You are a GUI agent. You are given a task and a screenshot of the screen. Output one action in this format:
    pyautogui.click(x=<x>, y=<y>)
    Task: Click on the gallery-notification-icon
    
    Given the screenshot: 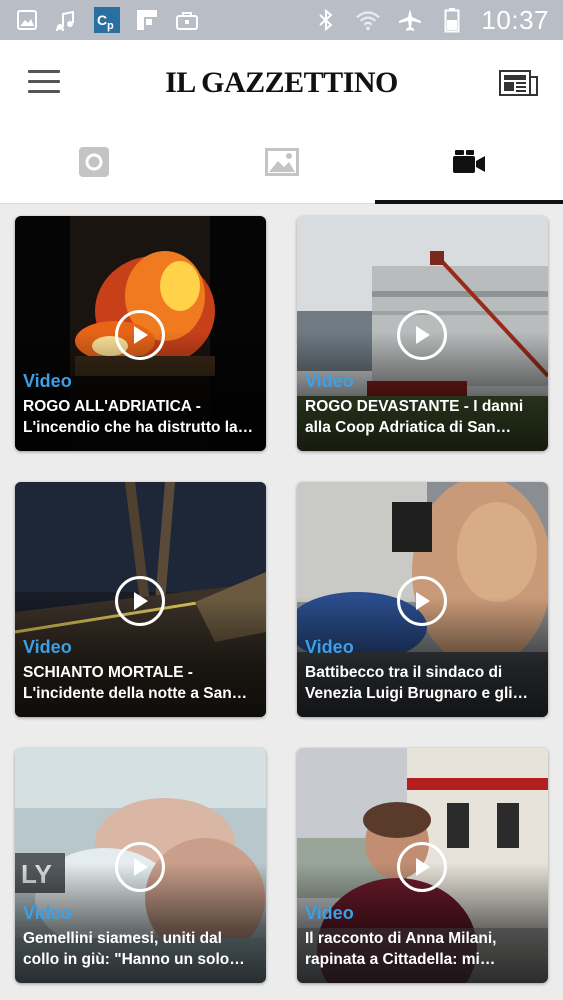 What is the action you would take?
    pyautogui.click(x=27, y=20)
    